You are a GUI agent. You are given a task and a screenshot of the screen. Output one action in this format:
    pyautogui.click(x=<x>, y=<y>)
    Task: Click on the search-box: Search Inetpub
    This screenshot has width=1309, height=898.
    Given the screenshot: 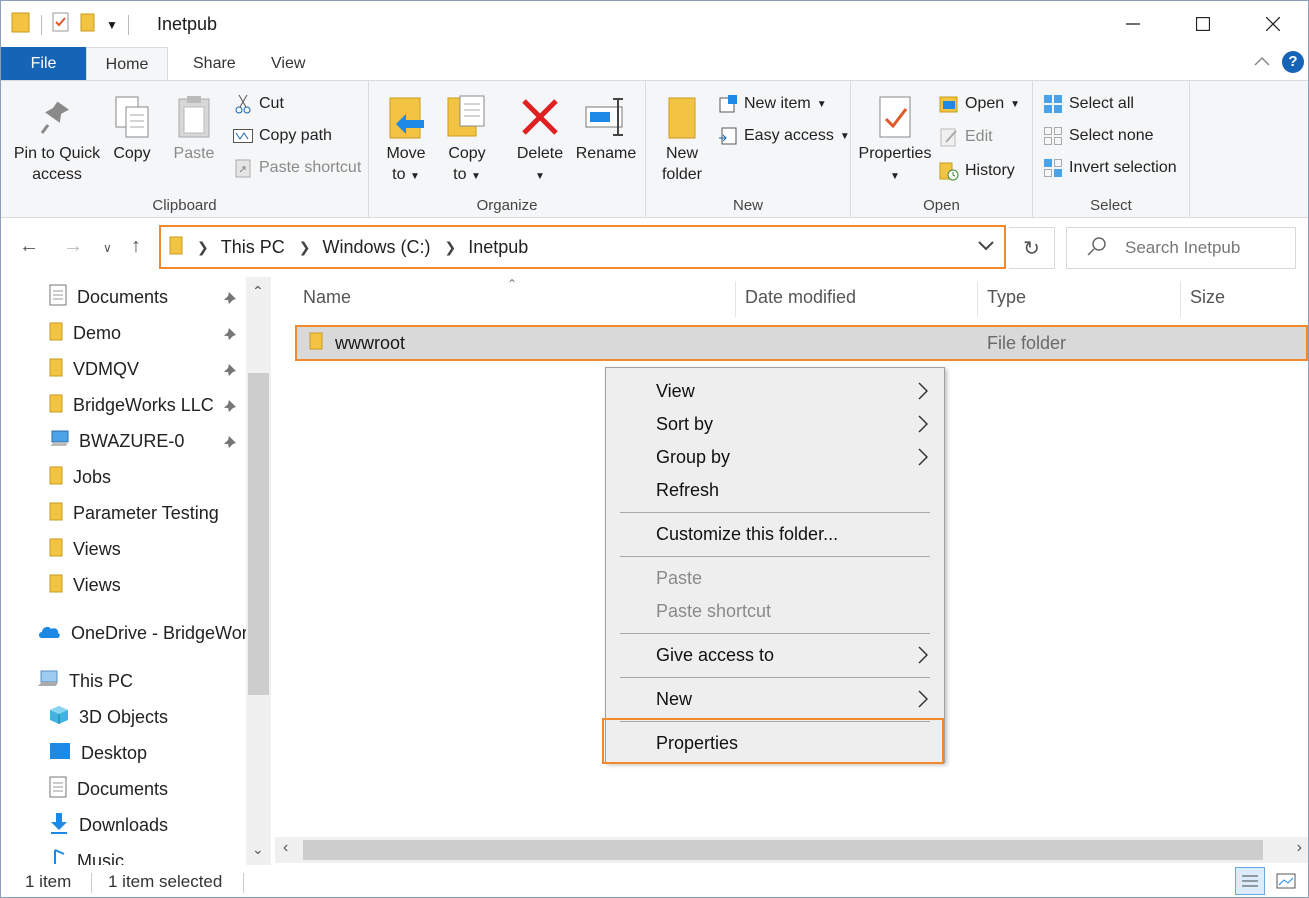 What is the action you would take?
    pyautogui.click(x=1181, y=248)
    